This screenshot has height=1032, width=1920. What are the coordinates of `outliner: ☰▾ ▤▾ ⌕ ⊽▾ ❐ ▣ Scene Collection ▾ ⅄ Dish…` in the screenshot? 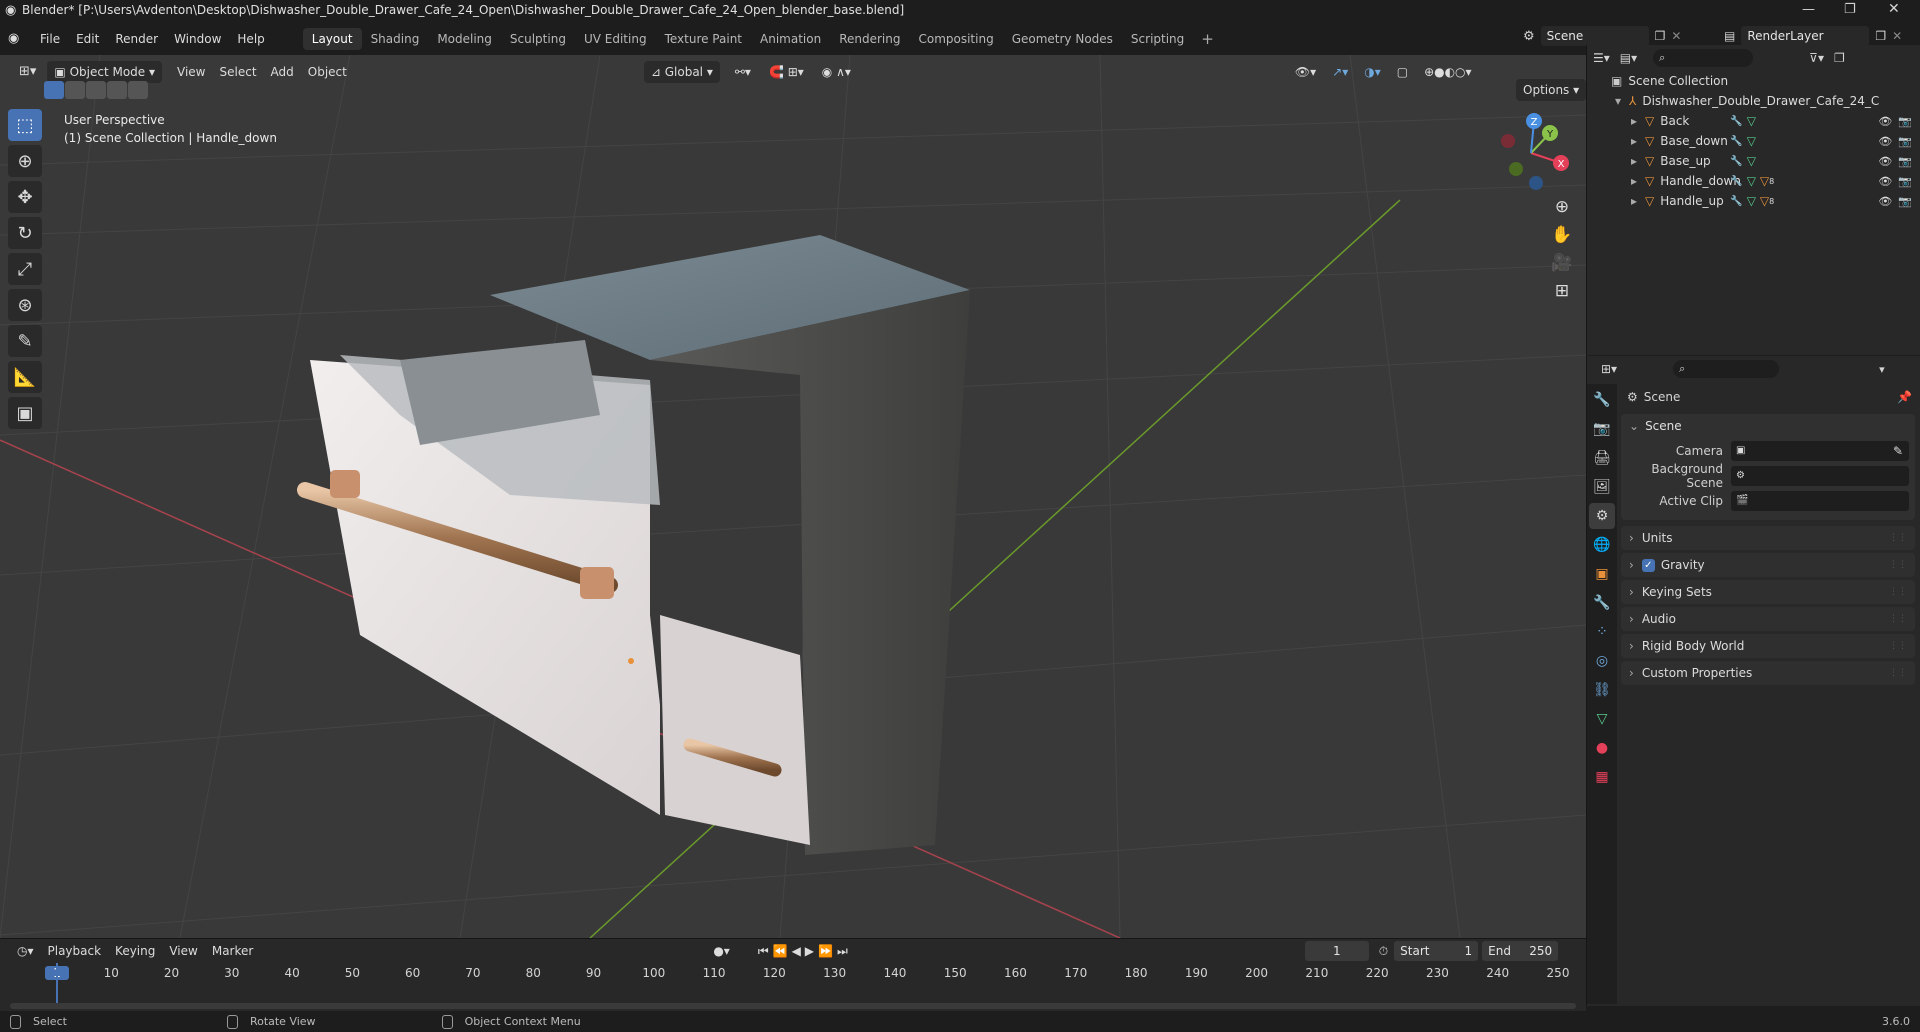 It's located at (1753, 200).